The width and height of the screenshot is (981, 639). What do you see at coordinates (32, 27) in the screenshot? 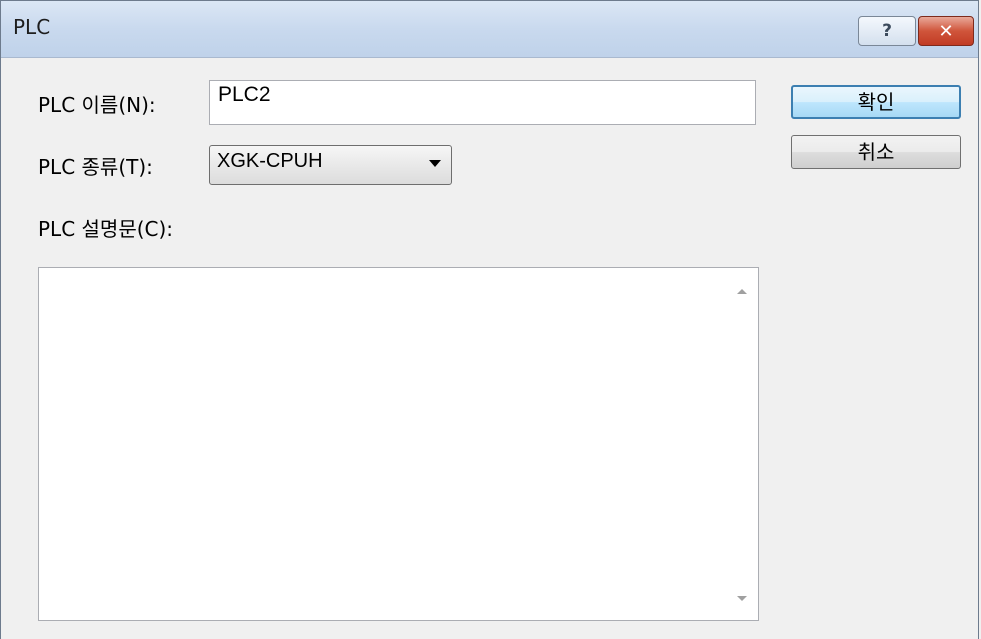
I see `window-title: PLC` at bounding box center [32, 27].